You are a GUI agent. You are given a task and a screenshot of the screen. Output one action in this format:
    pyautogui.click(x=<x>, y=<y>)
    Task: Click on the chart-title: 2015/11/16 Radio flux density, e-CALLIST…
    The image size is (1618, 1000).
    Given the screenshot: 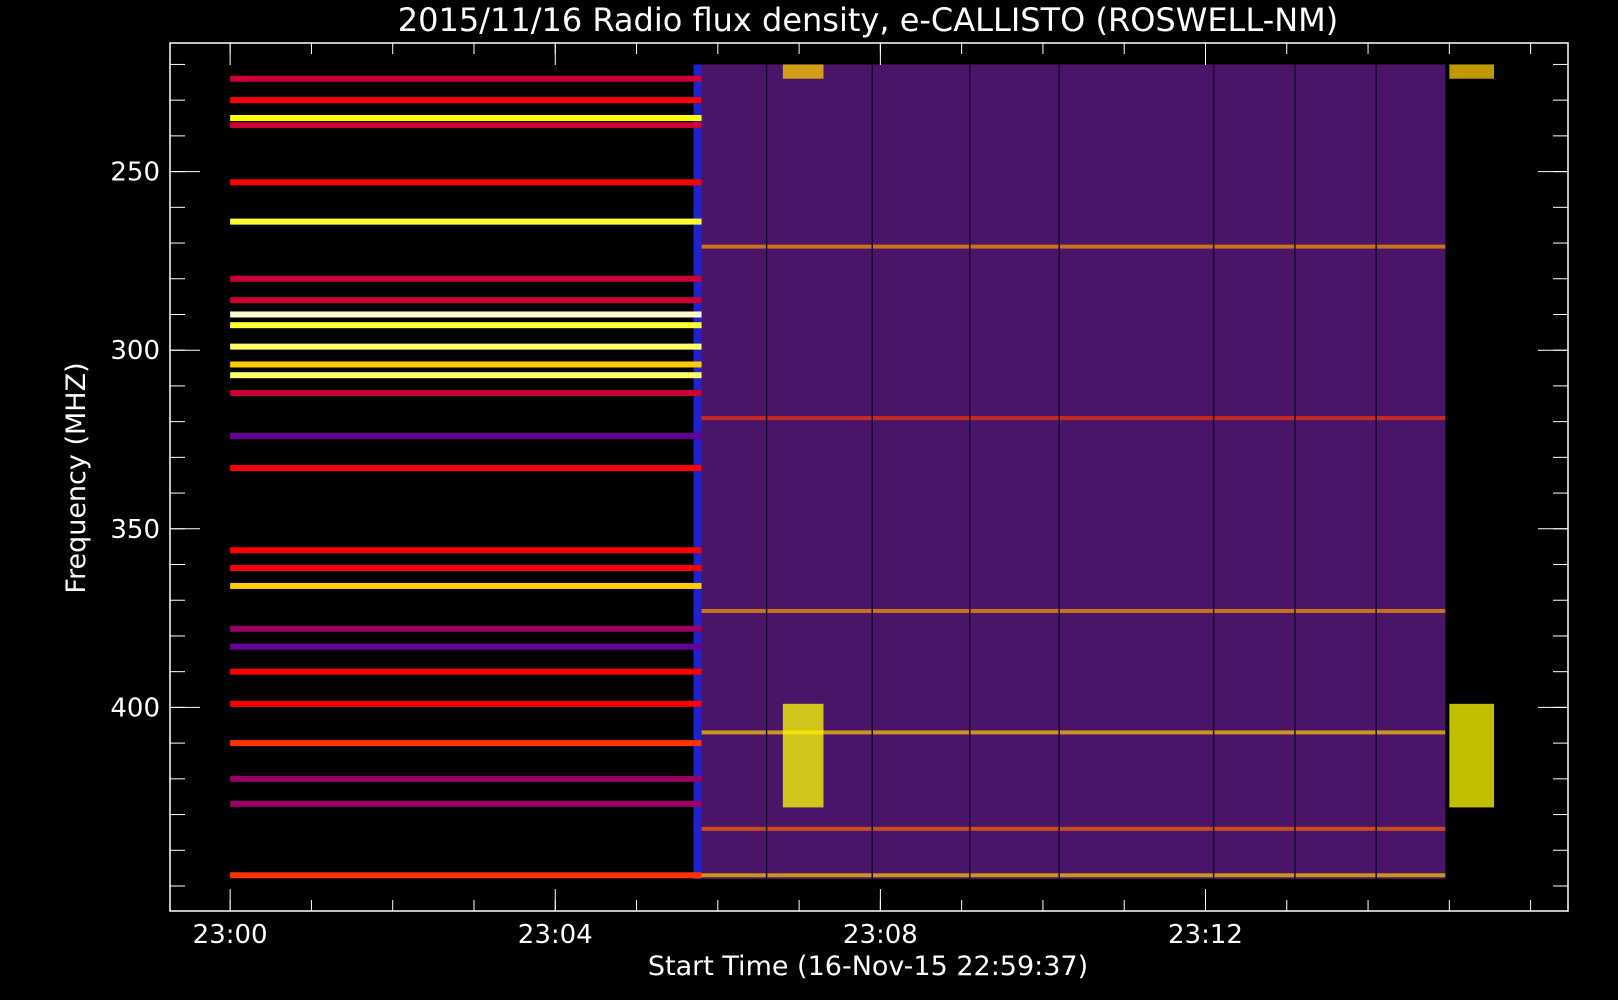 What is the action you would take?
    pyautogui.click(x=868, y=20)
    